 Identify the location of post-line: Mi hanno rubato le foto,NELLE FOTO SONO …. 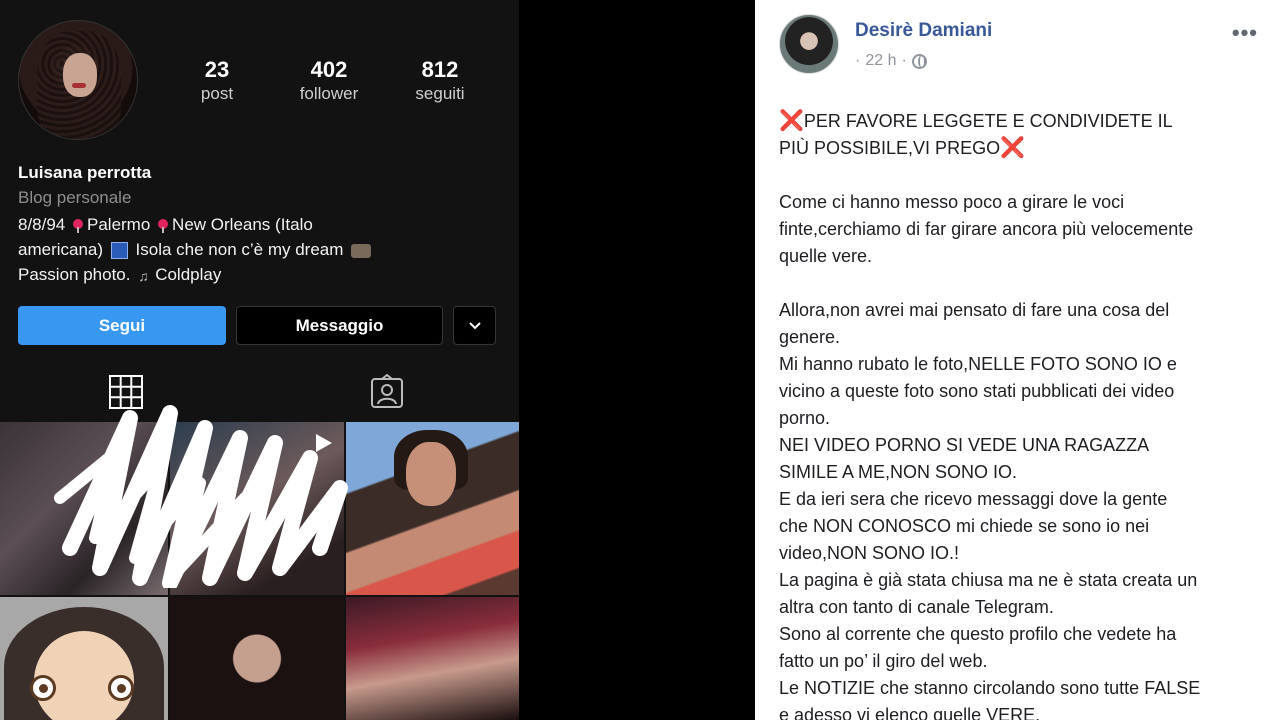
(978, 364).